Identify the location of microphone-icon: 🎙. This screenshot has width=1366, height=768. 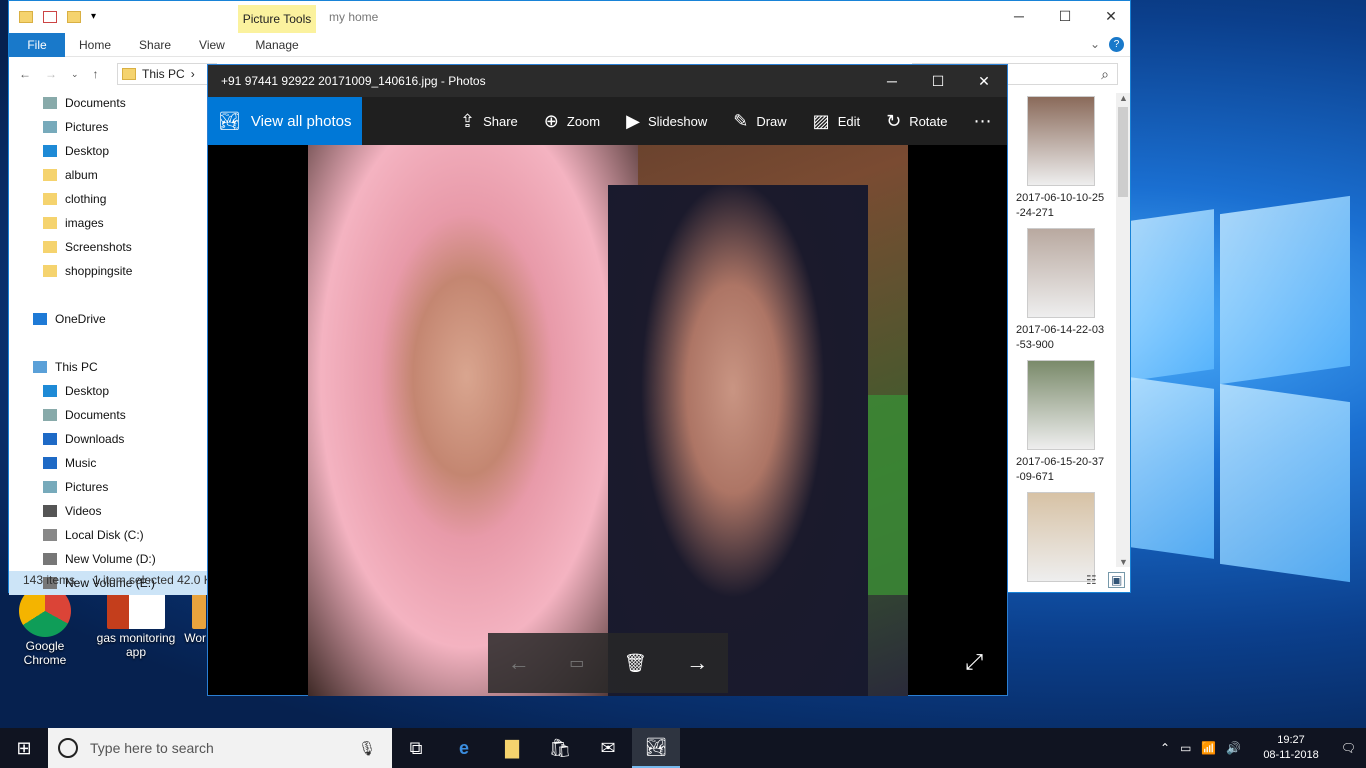
(367, 748).